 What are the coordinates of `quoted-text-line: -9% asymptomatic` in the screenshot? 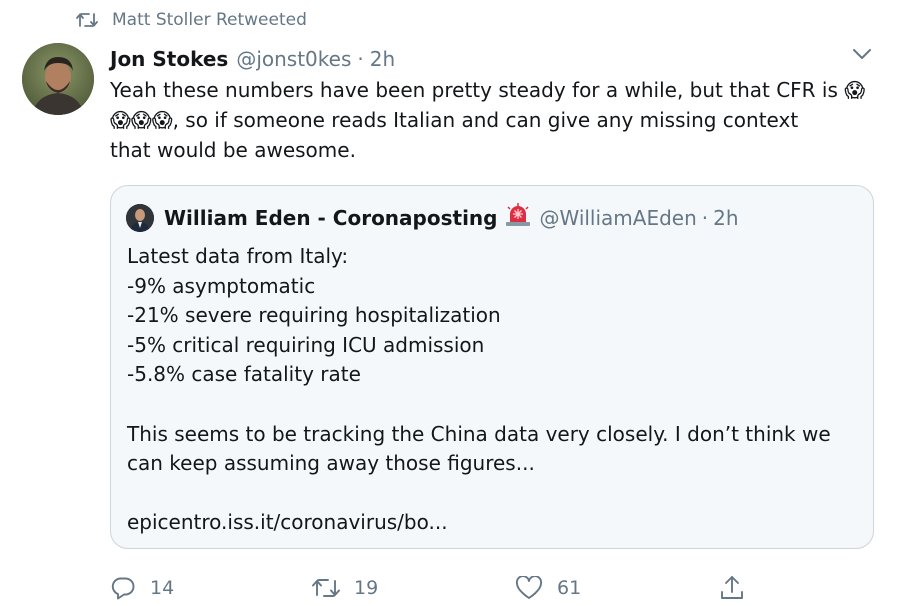 It's located at (221, 285).